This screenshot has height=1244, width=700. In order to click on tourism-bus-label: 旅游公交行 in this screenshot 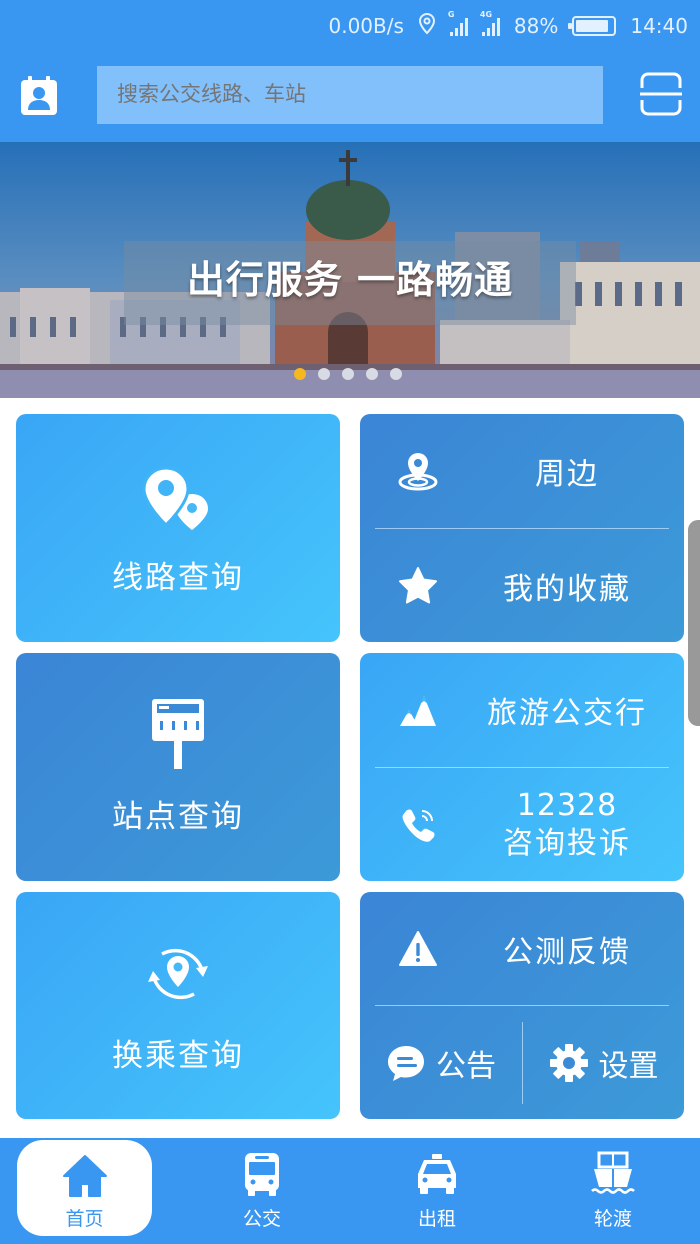, I will do `click(567, 713)`.